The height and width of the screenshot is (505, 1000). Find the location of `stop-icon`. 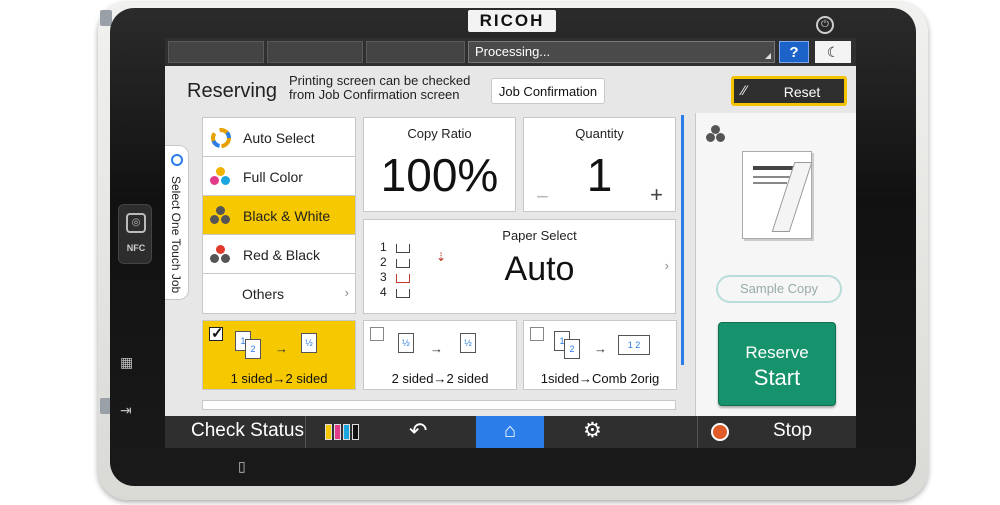

stop-icon is located at coordinates (720, 432).